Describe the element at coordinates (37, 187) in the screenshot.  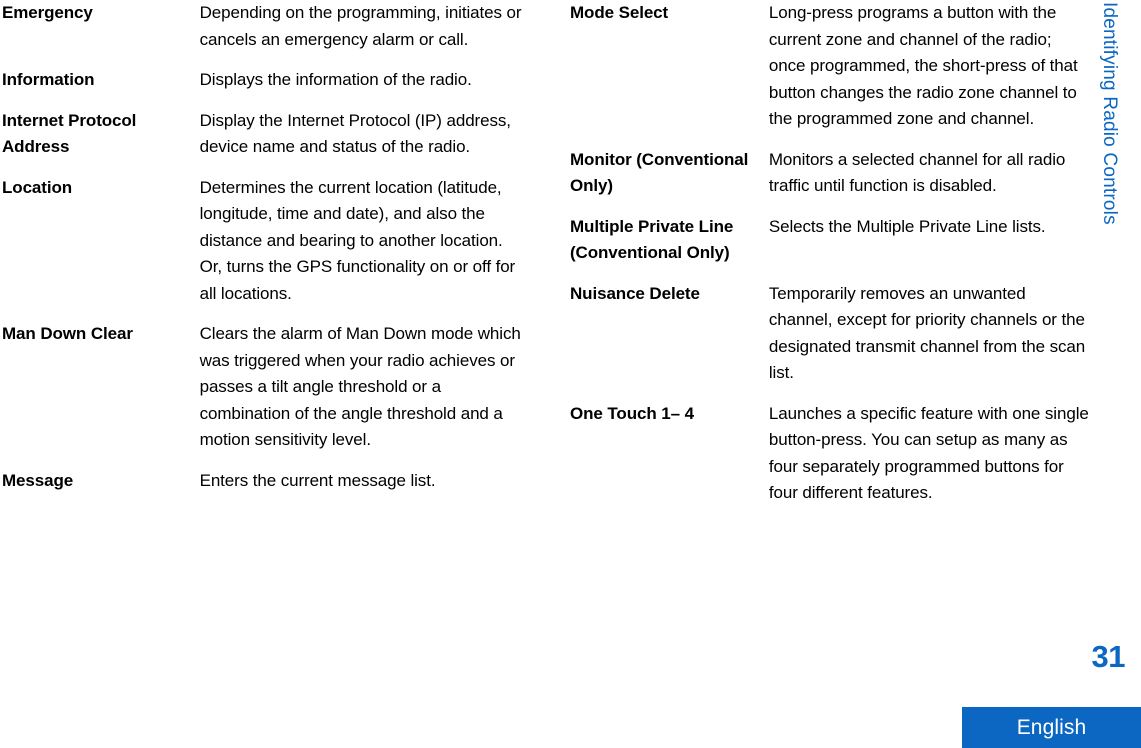
I see `term-location: Location` at that location.